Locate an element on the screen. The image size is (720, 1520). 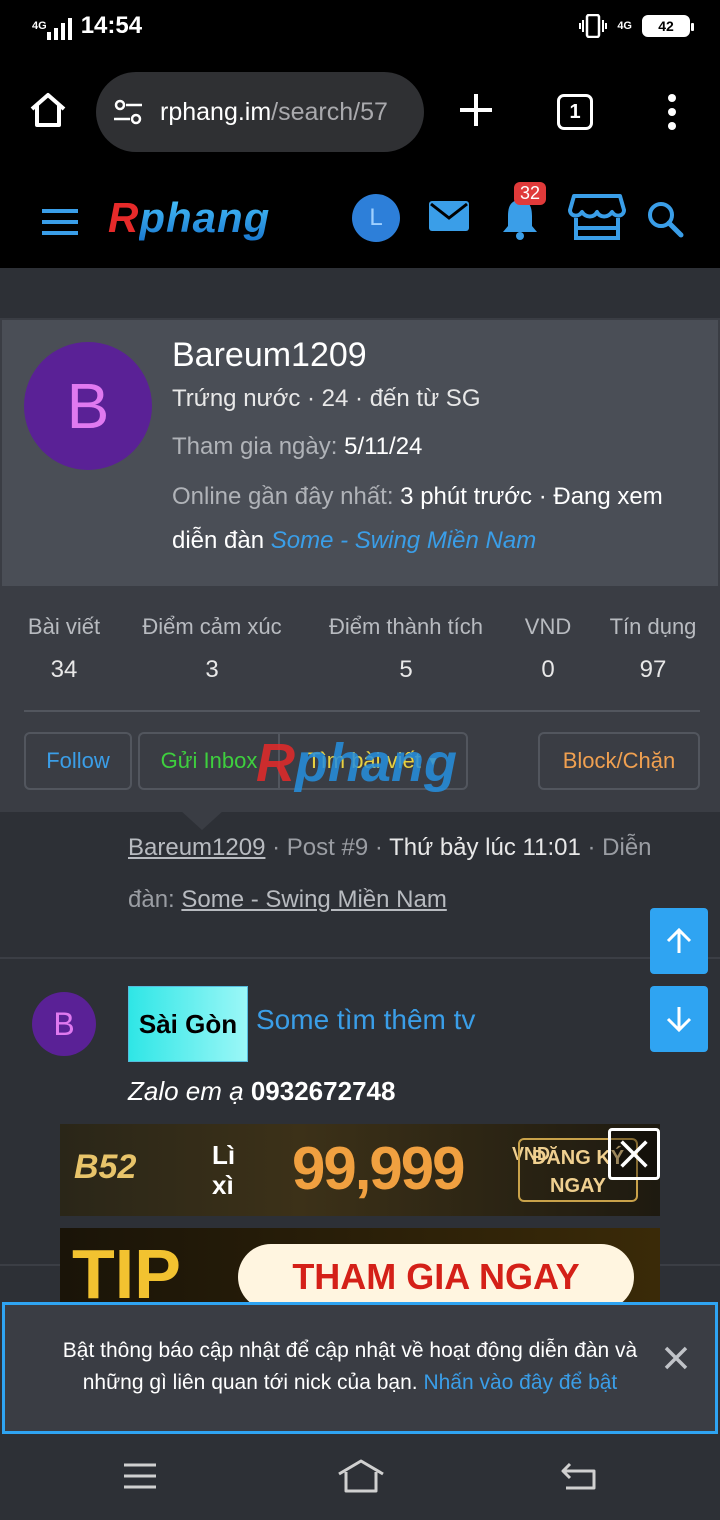
member-viewing: diễn đàn Some - Swing Miền Nam is located at coordinates (354, 541).